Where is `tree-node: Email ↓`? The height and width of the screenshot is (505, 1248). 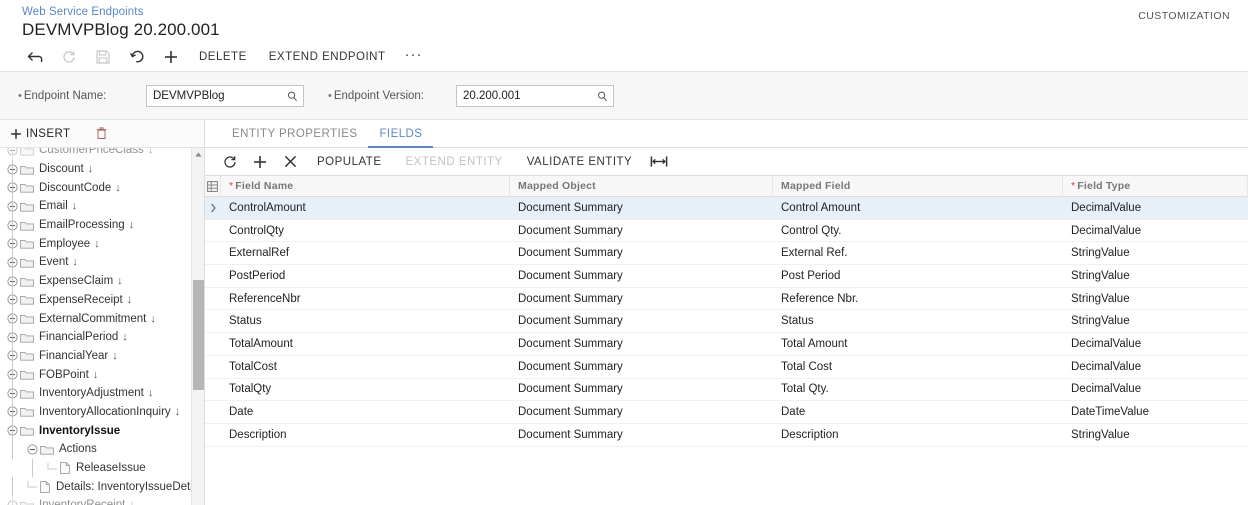 tree-node: Email ↓ is located at coordinates (102, 206).